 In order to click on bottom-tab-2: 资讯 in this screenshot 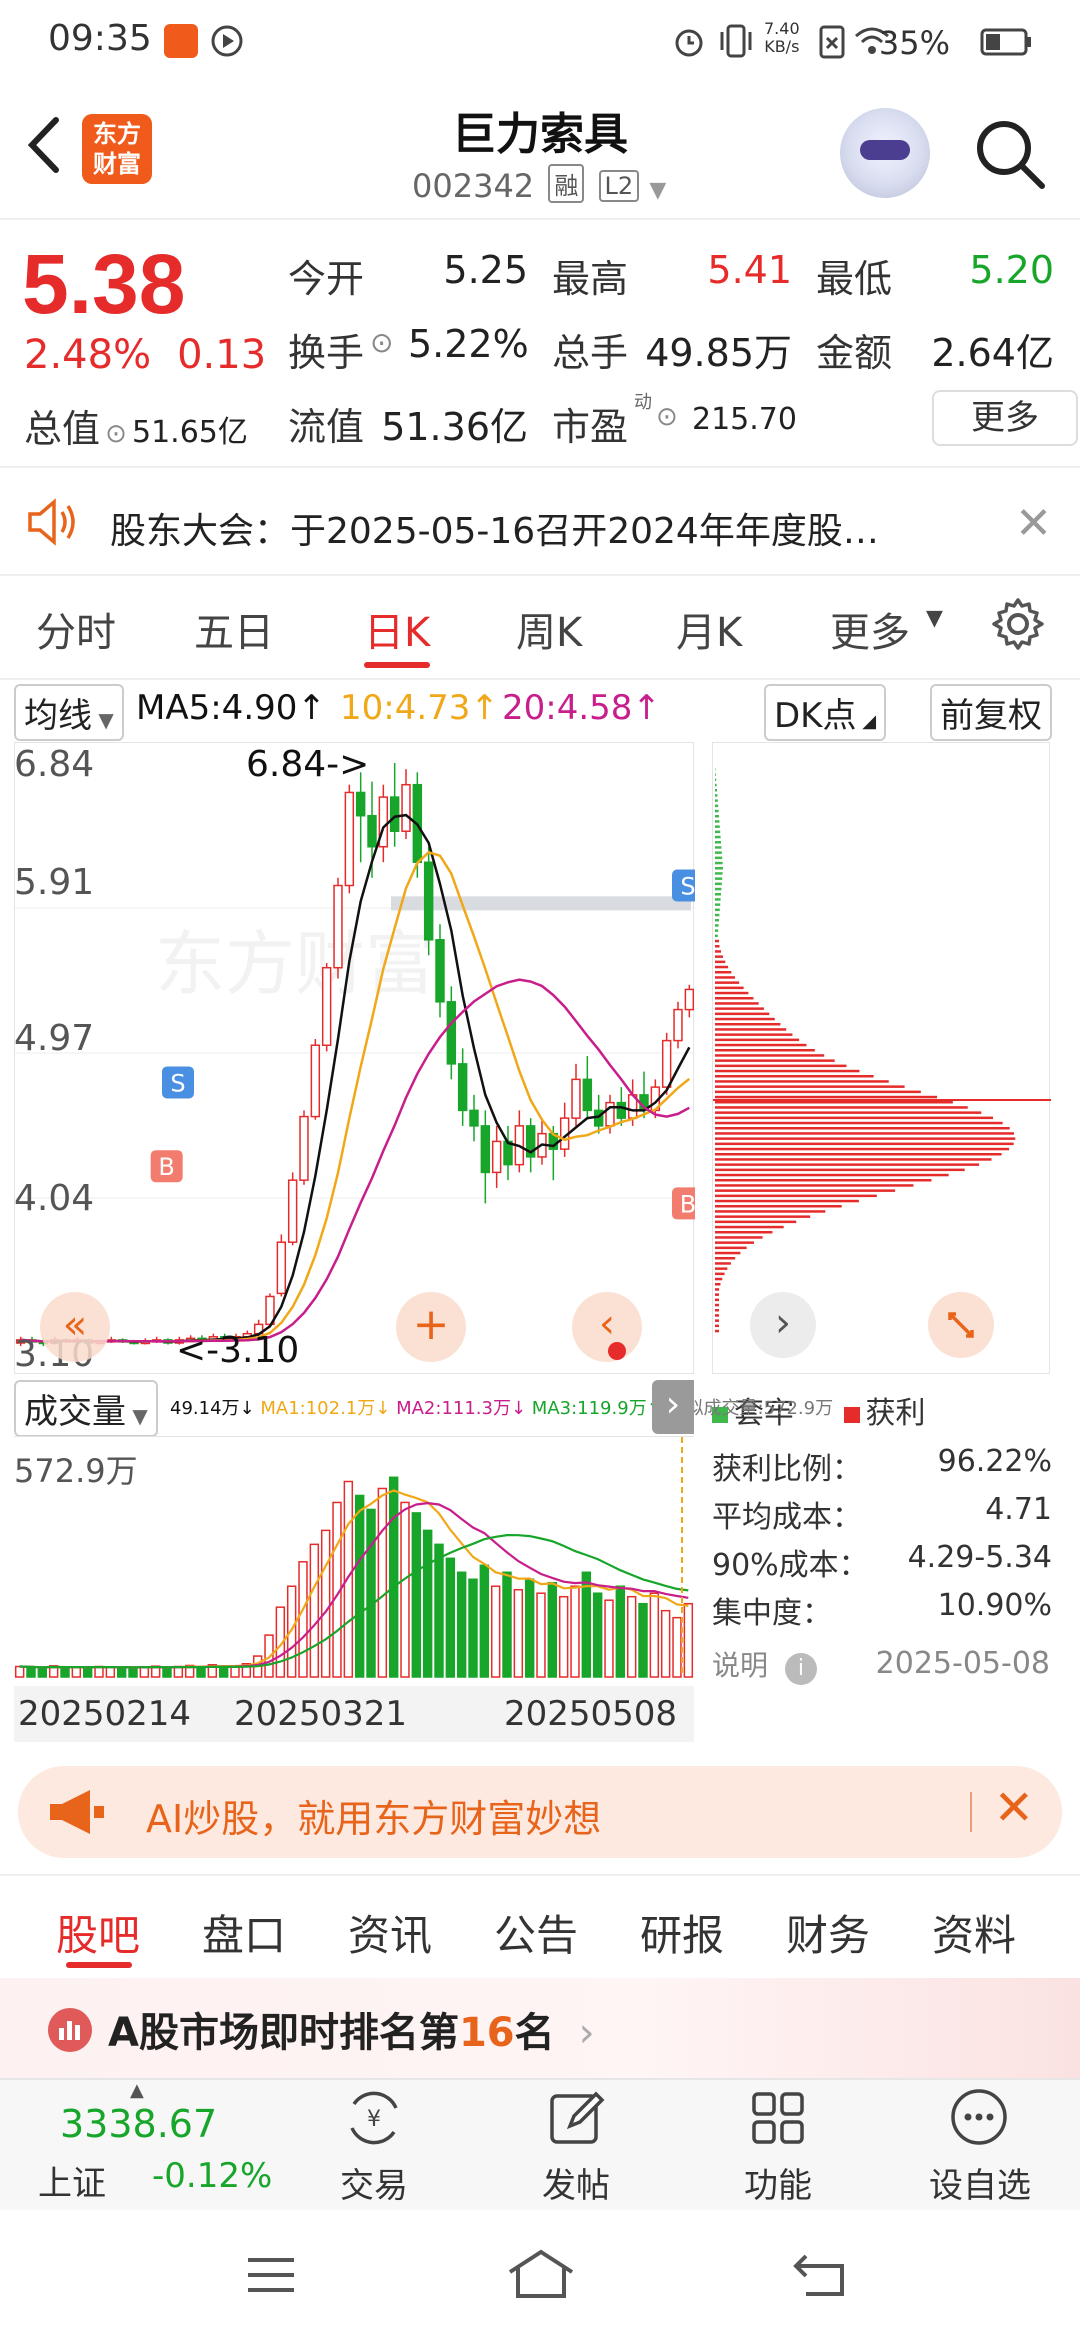, I will do `click(390, 1932)`.